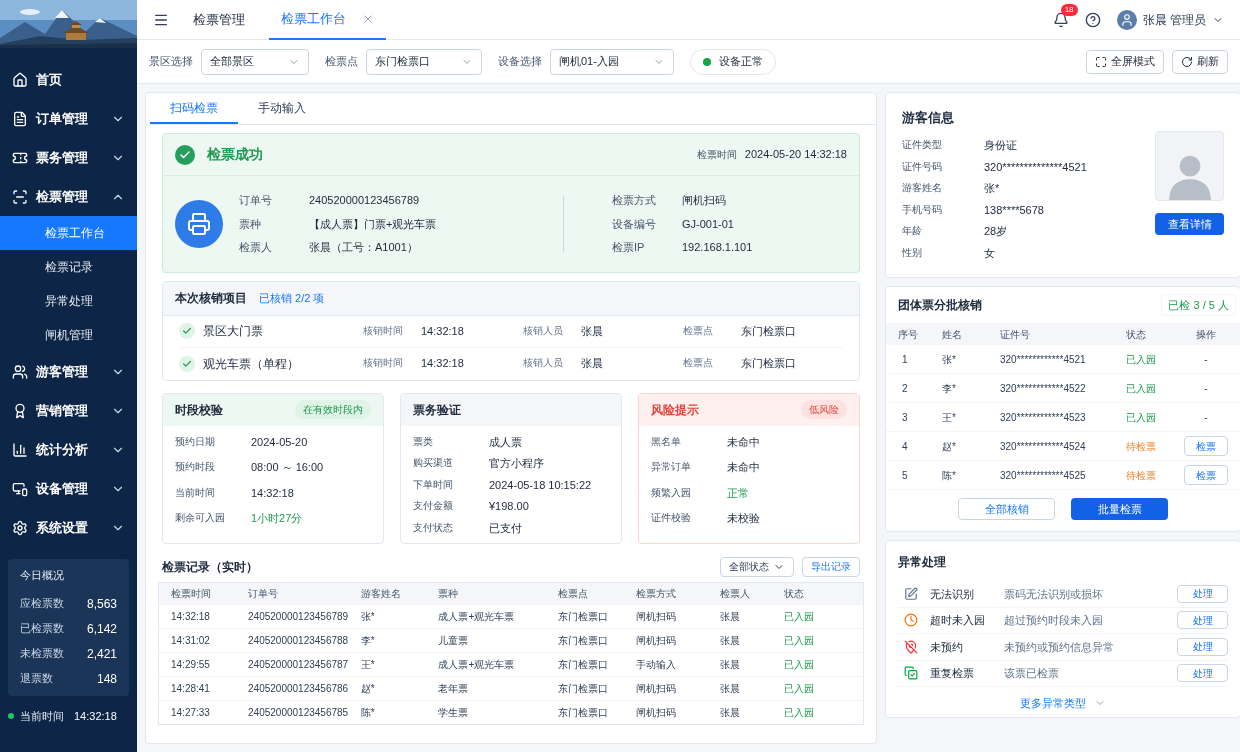  What do you see at coordinates (68, 301) in the screenshot?
I see `nav-subitem: 异常处理` at bounding box center [68, 301].